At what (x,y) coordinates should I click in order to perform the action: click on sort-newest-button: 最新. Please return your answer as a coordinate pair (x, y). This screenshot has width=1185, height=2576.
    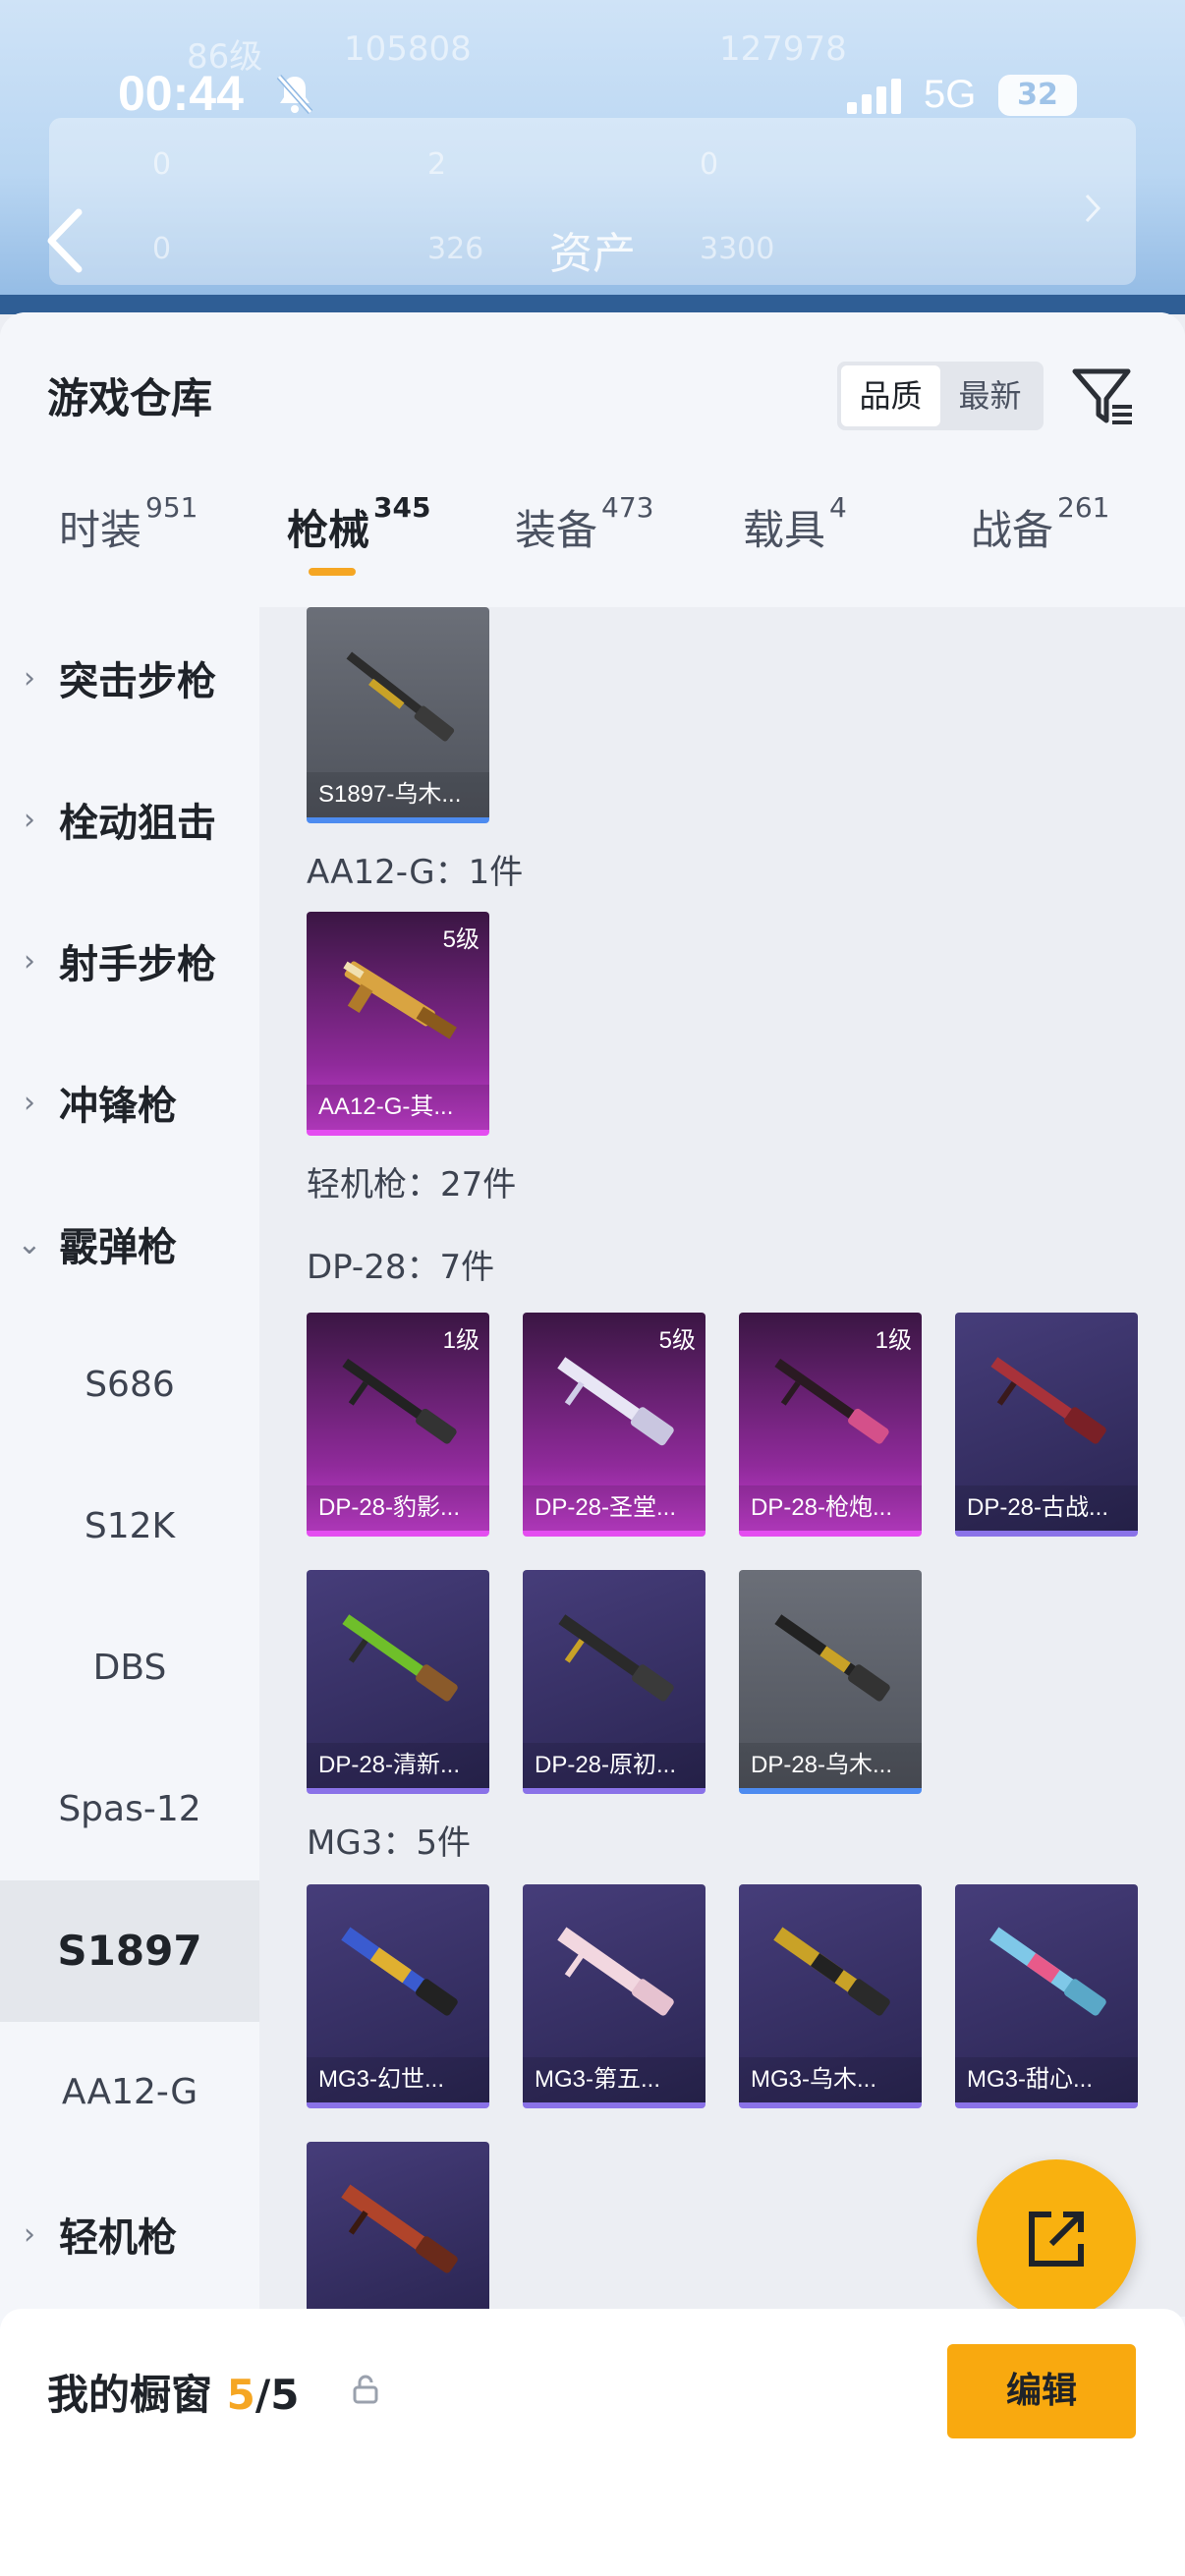
    Looking at the image, I should click on (990, 395).